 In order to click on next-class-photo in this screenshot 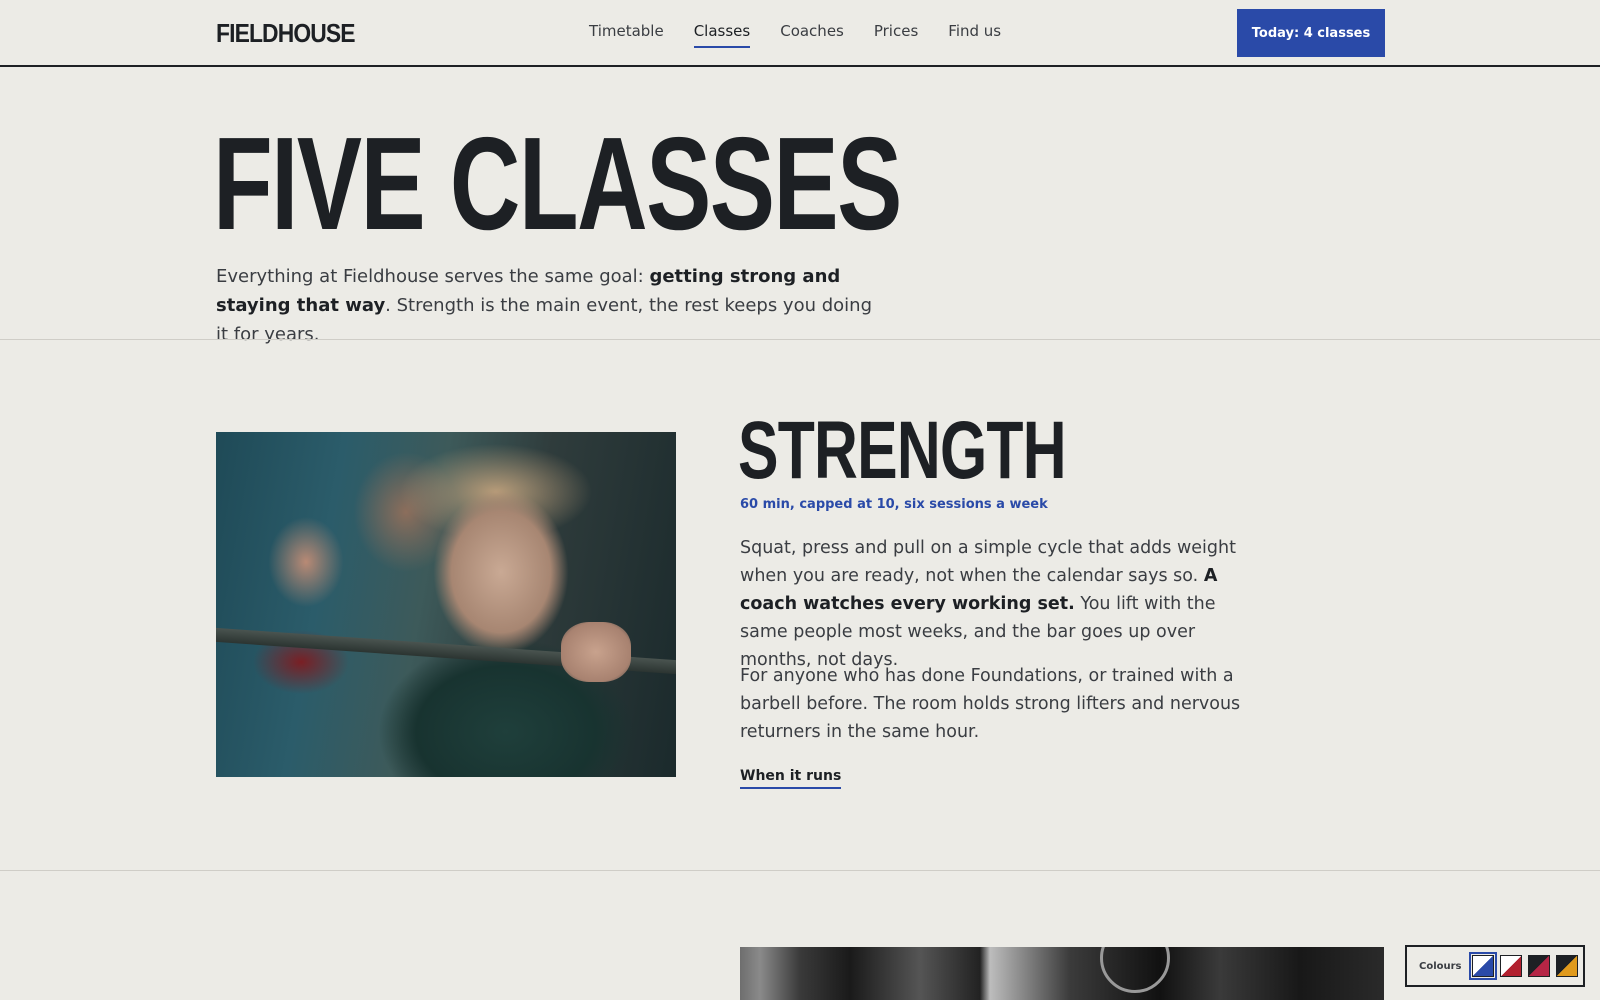, I will do `click(1062, 973)`.